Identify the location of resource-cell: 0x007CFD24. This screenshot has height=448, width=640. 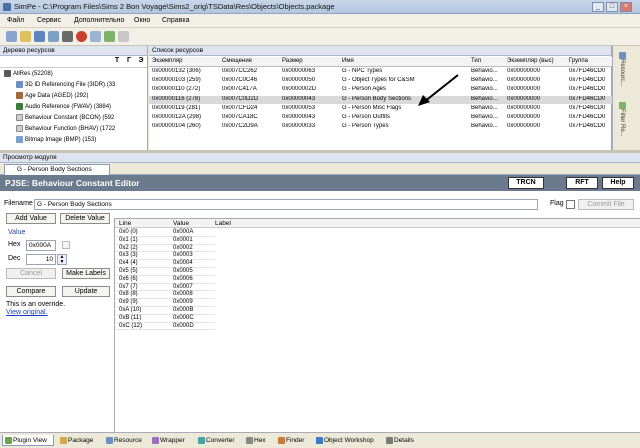
(240, 107).